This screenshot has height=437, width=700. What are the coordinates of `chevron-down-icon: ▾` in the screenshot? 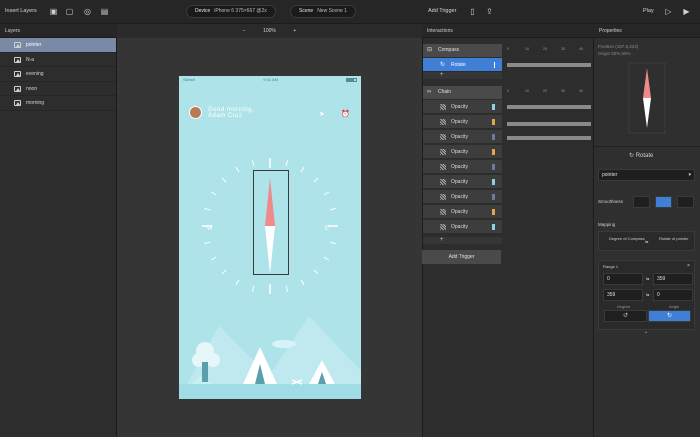 It's located at (689, 175).